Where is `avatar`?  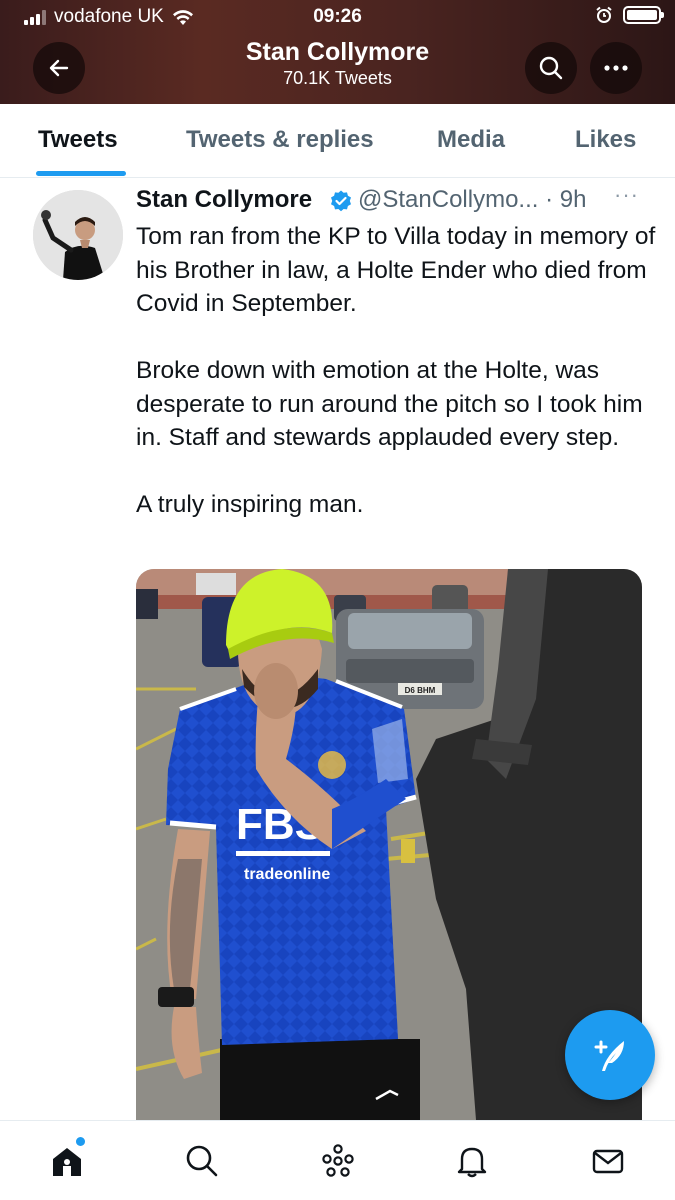
avatar is located at coordinates (78, 235).